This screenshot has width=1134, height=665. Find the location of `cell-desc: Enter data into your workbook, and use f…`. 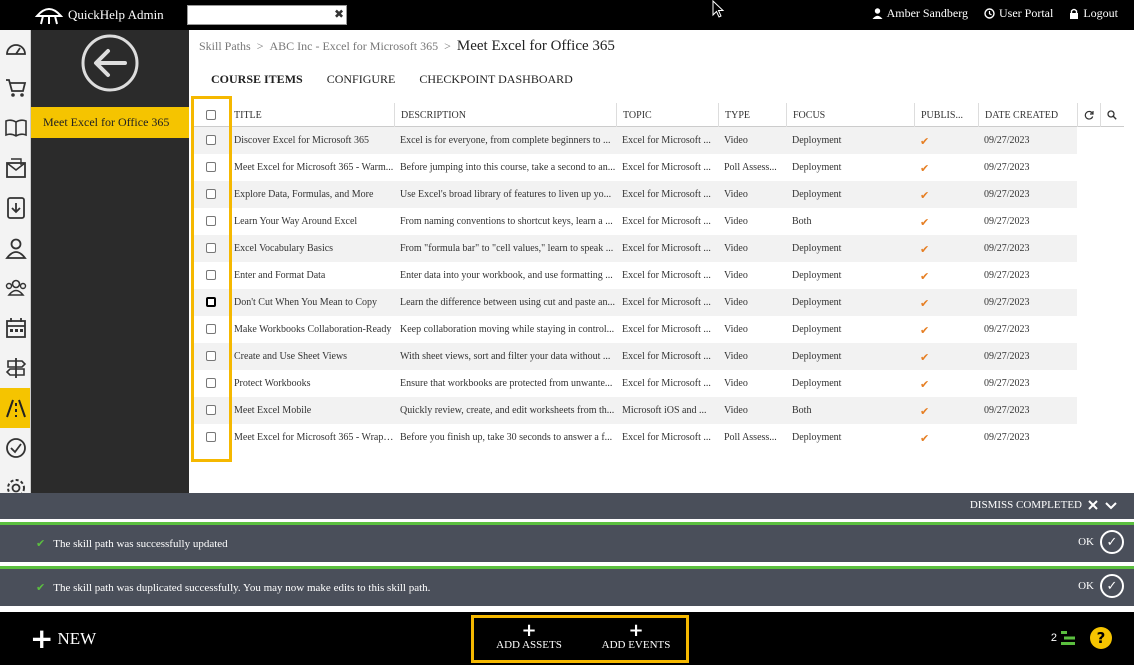

cell-desc: Enter data into your workbook, and use f… is located at coordinates (506, 275).